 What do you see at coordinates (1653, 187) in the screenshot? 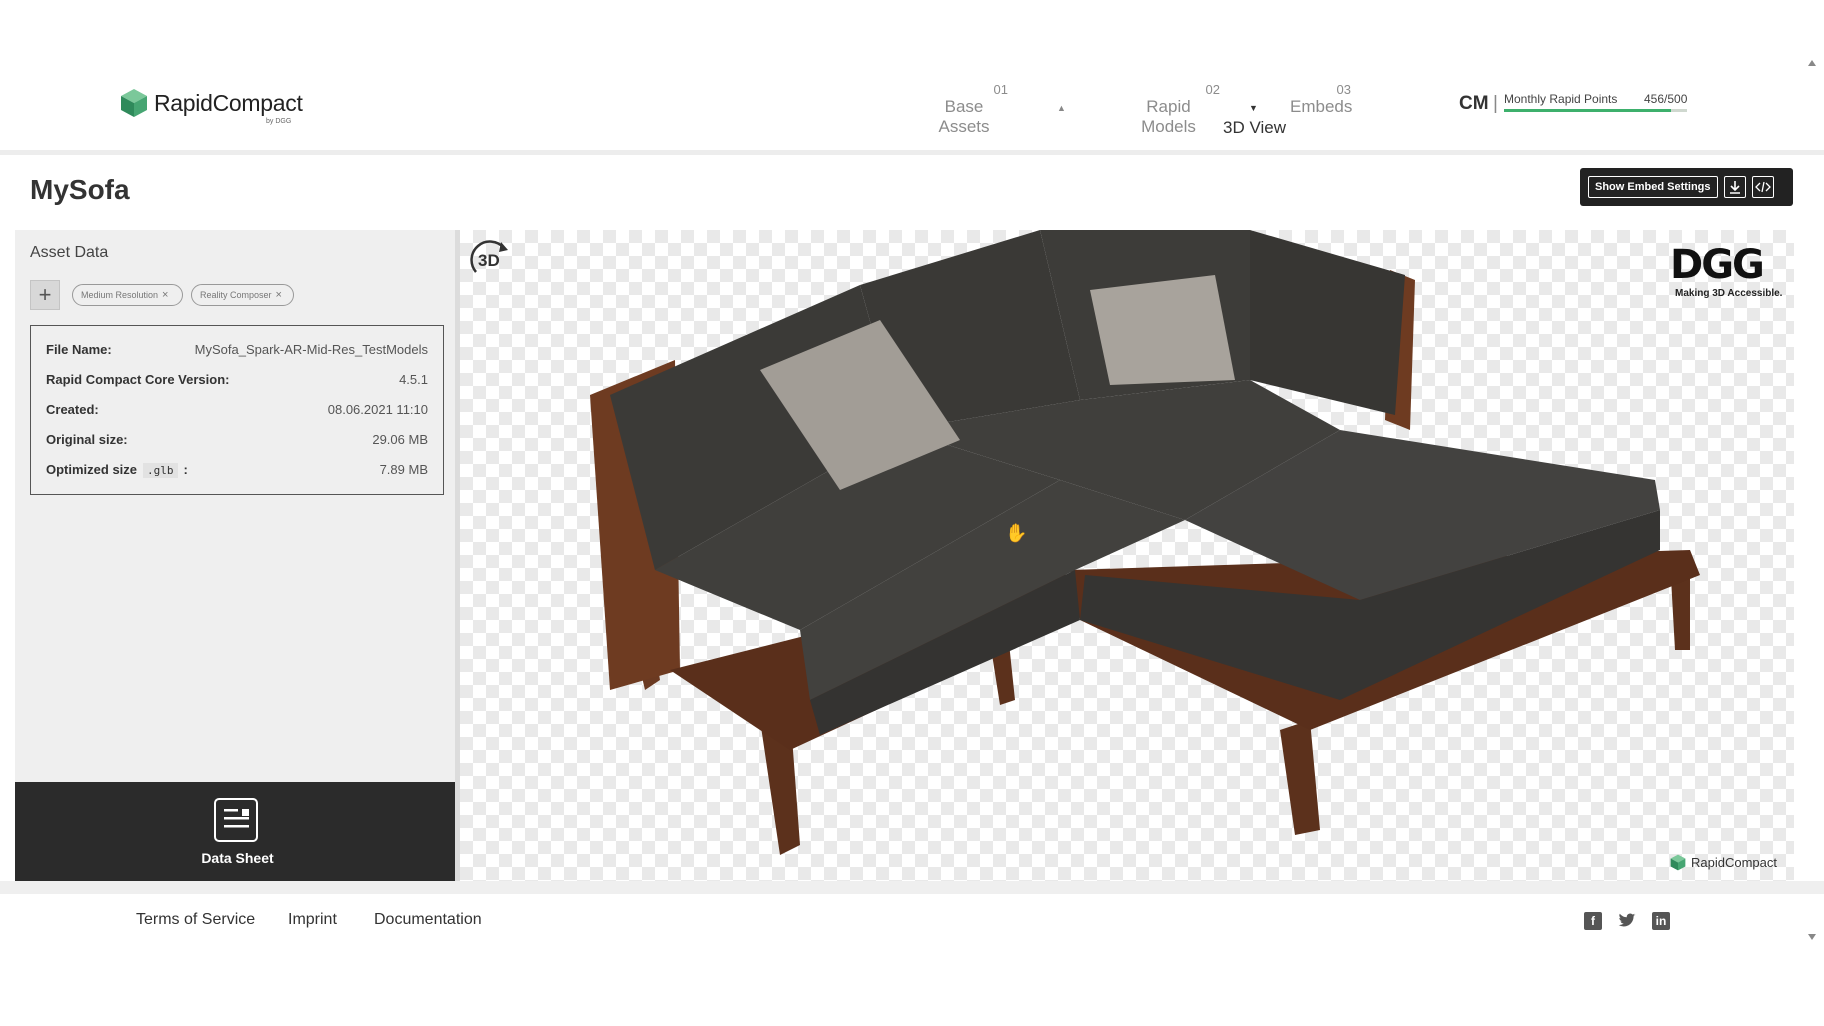
I see `show-embed-settings-button: Show Embed Settings` at bounding box center [1653, 187].